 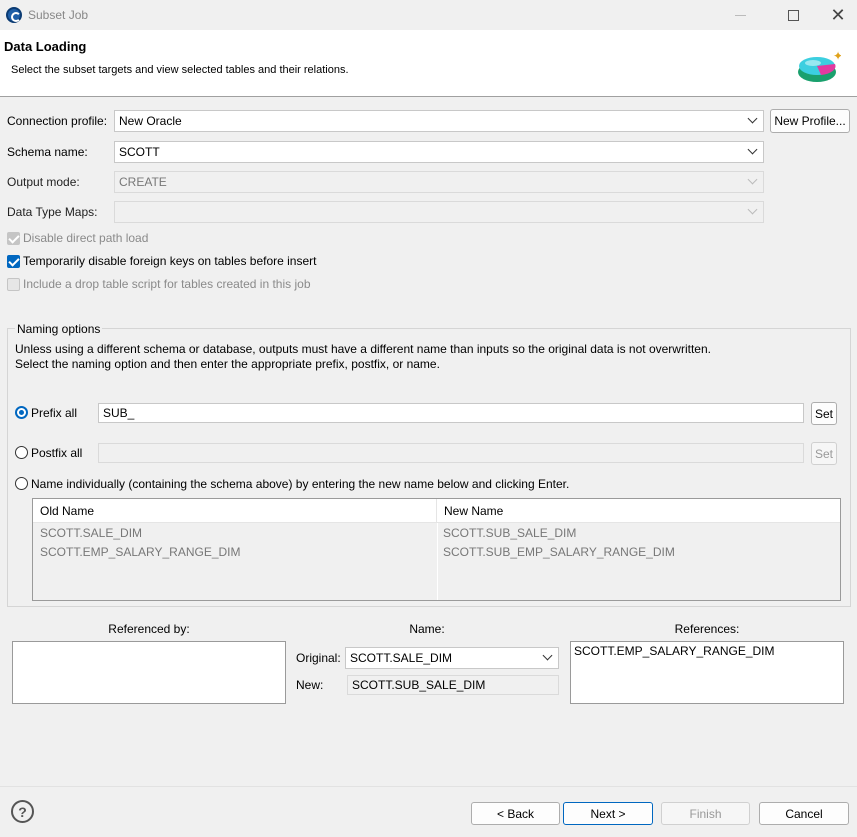 What do you see at coordinates (13, 238) in the screenshot?
I see `disable-direct-path-checkbox` at bounding box center [13, 238].